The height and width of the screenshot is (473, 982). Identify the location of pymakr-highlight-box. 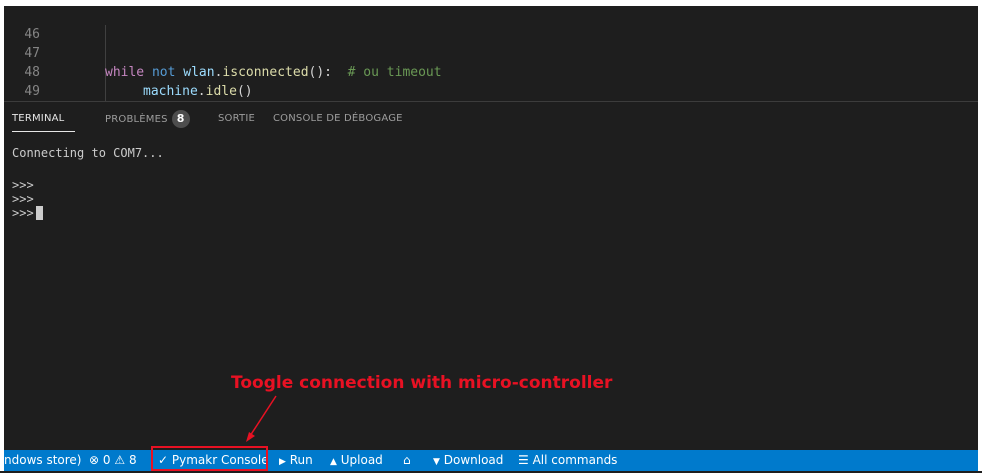
(209, 458).